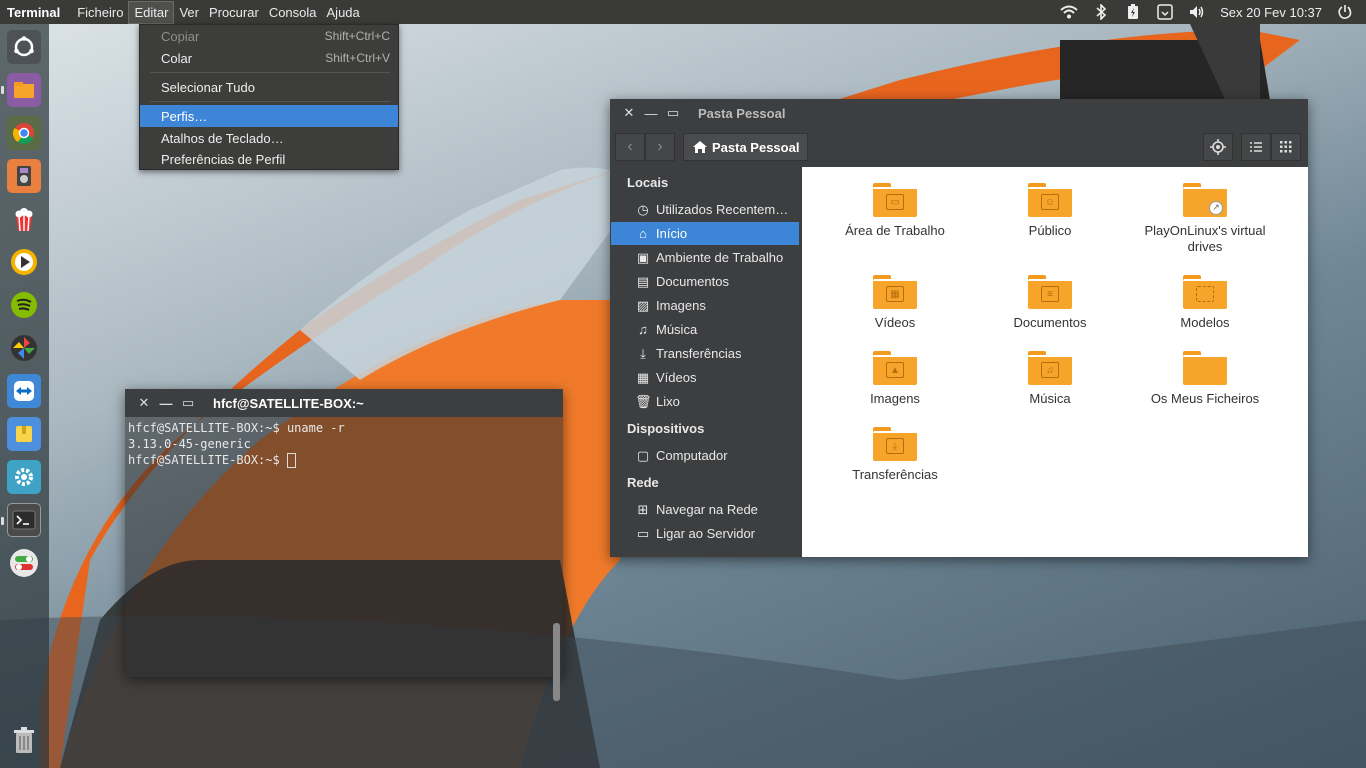 The height and width of the screenshot is (768, 1366). Describe the element at coordinates (24, 133) in the screenshot. I see `chrome-icon` at that location.